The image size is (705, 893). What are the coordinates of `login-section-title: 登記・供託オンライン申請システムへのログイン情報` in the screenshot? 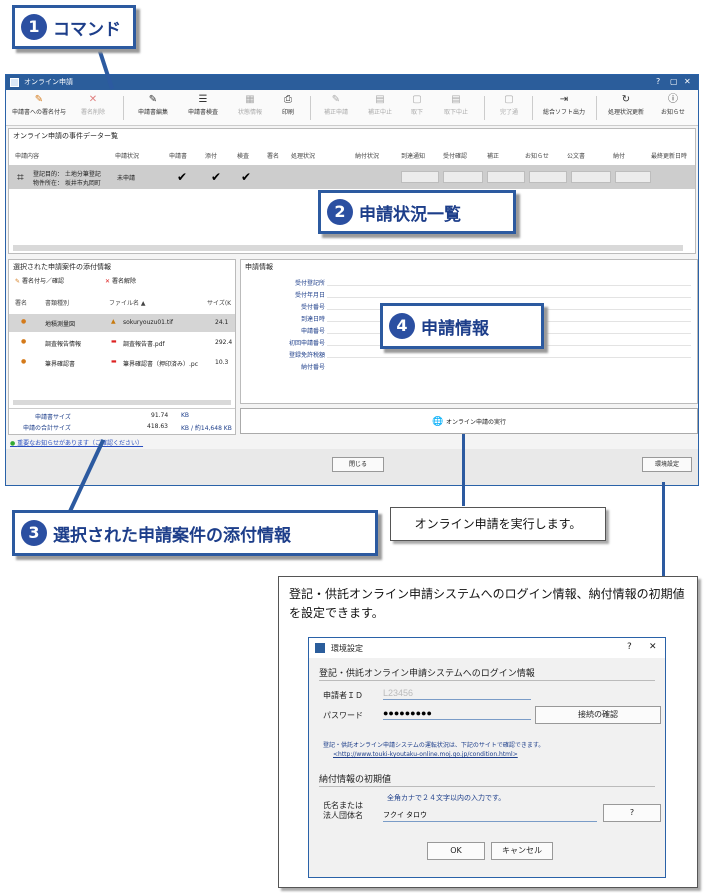 It's located at (427, 674).